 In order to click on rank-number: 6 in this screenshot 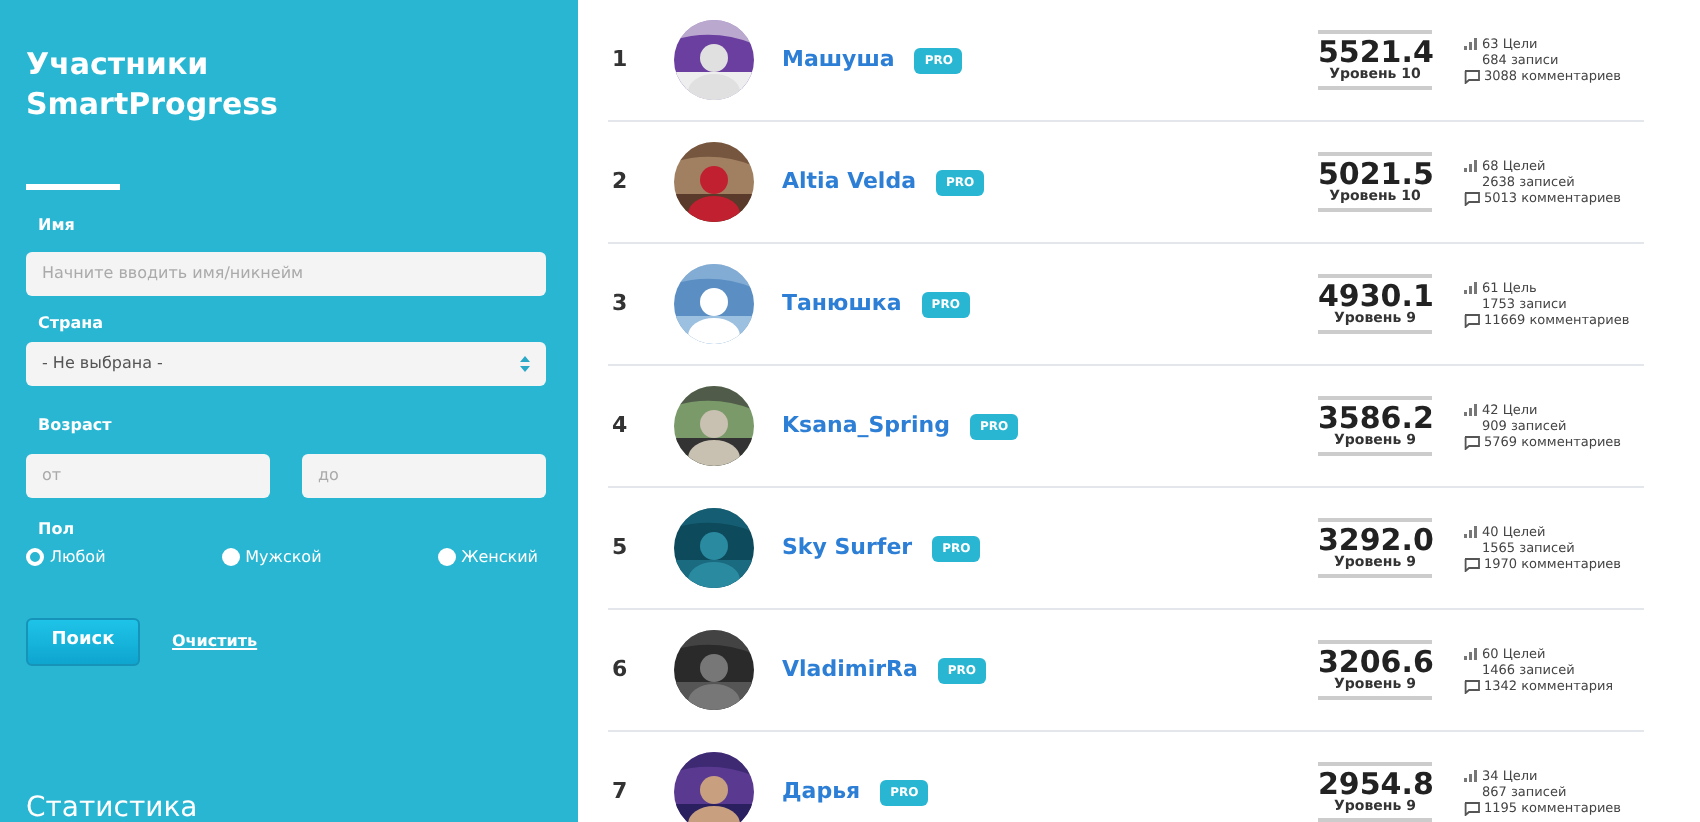, I will do `click(620, 669)`.